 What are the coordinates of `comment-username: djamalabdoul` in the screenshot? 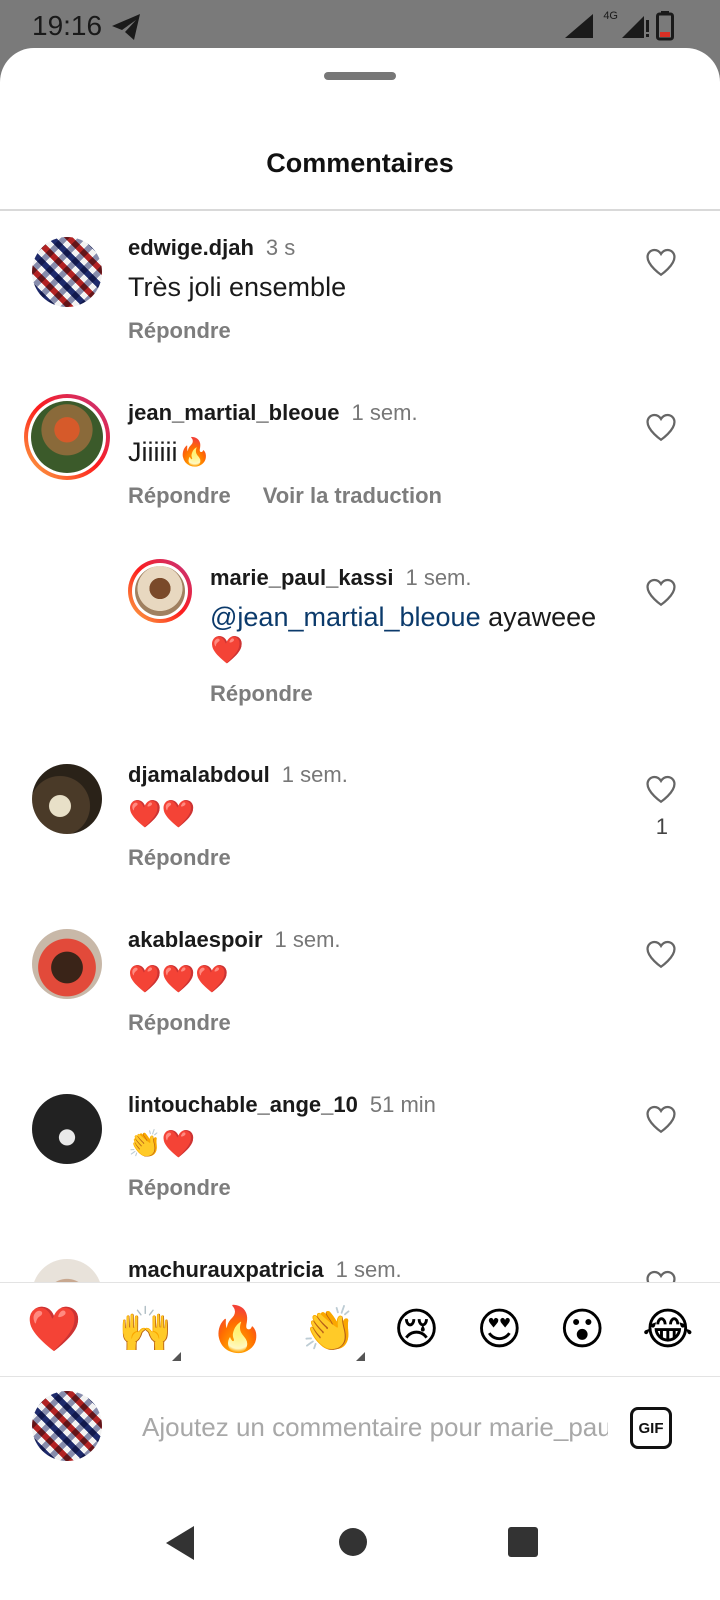 It's located at (199, 774).